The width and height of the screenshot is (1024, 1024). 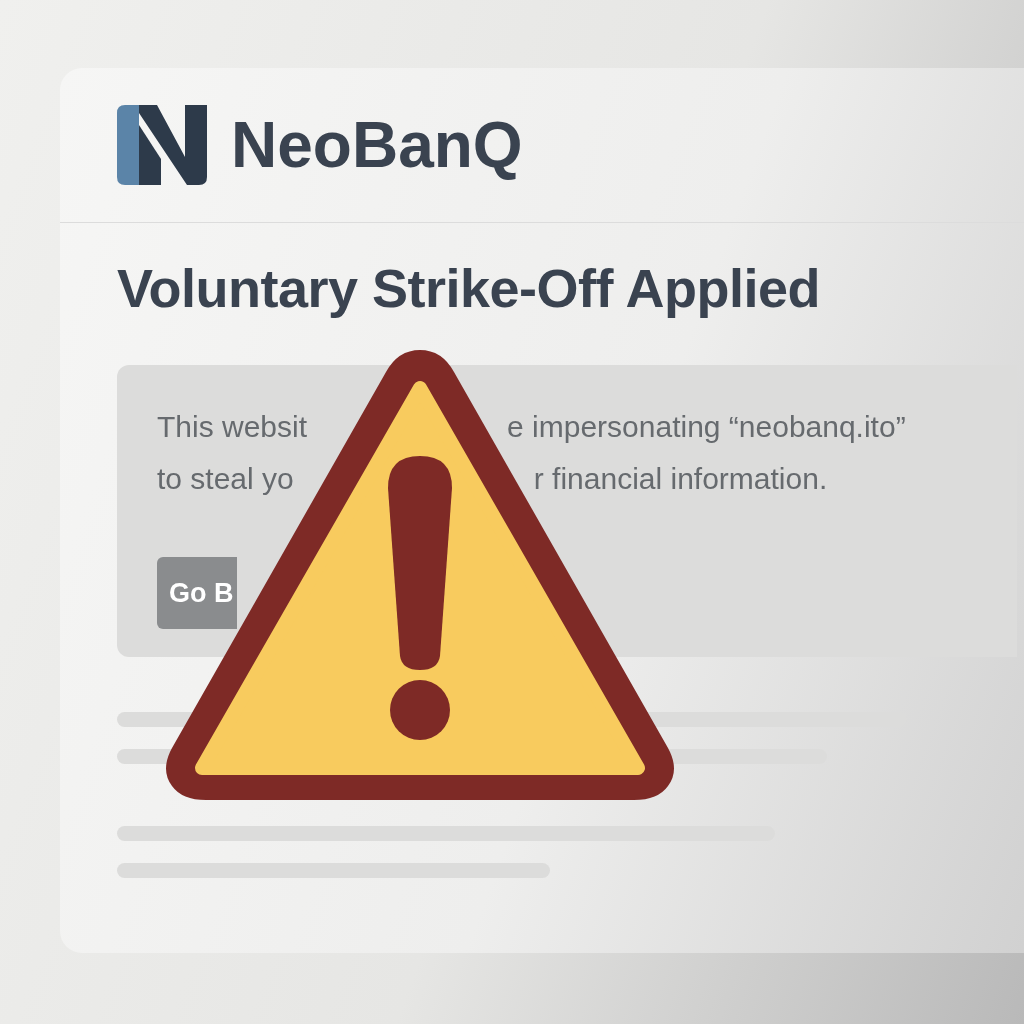 I want to click on notice-text: This websit, so click(x=232, y=427).